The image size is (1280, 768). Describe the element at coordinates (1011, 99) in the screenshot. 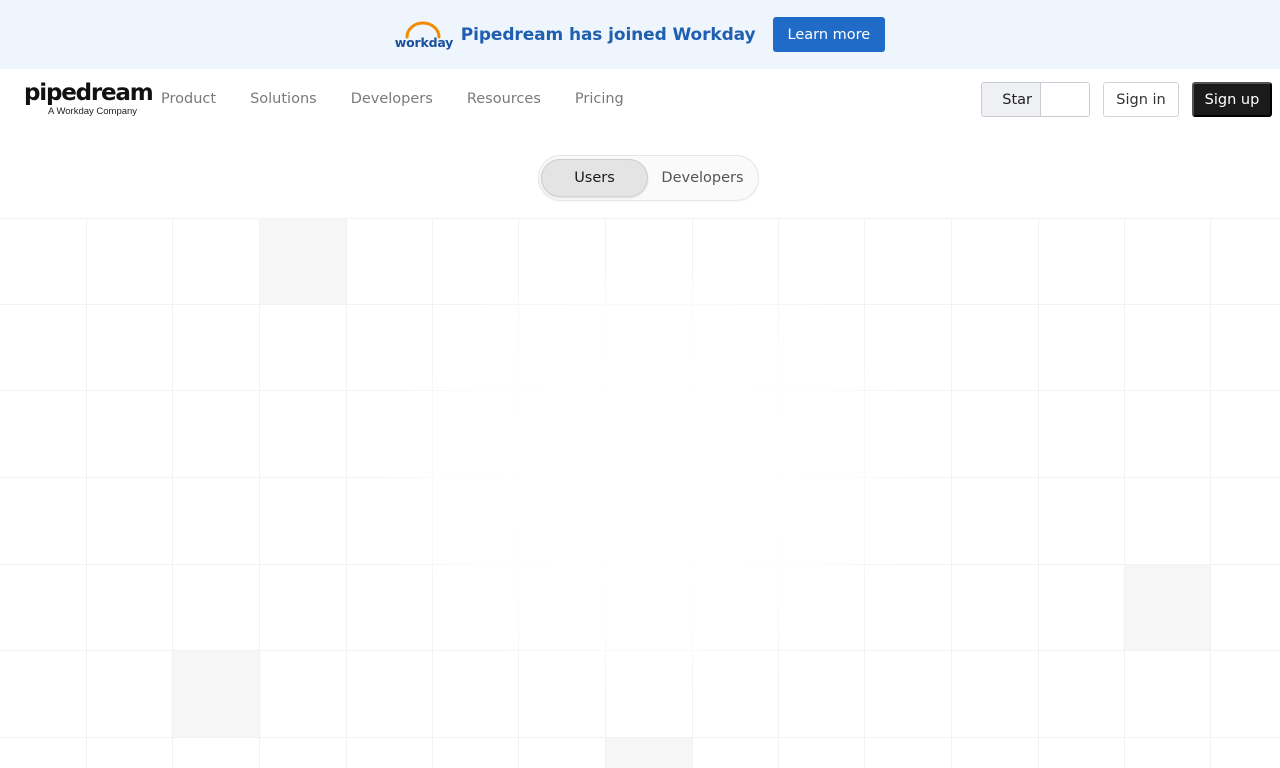

I see `star-button: Star` at that location.